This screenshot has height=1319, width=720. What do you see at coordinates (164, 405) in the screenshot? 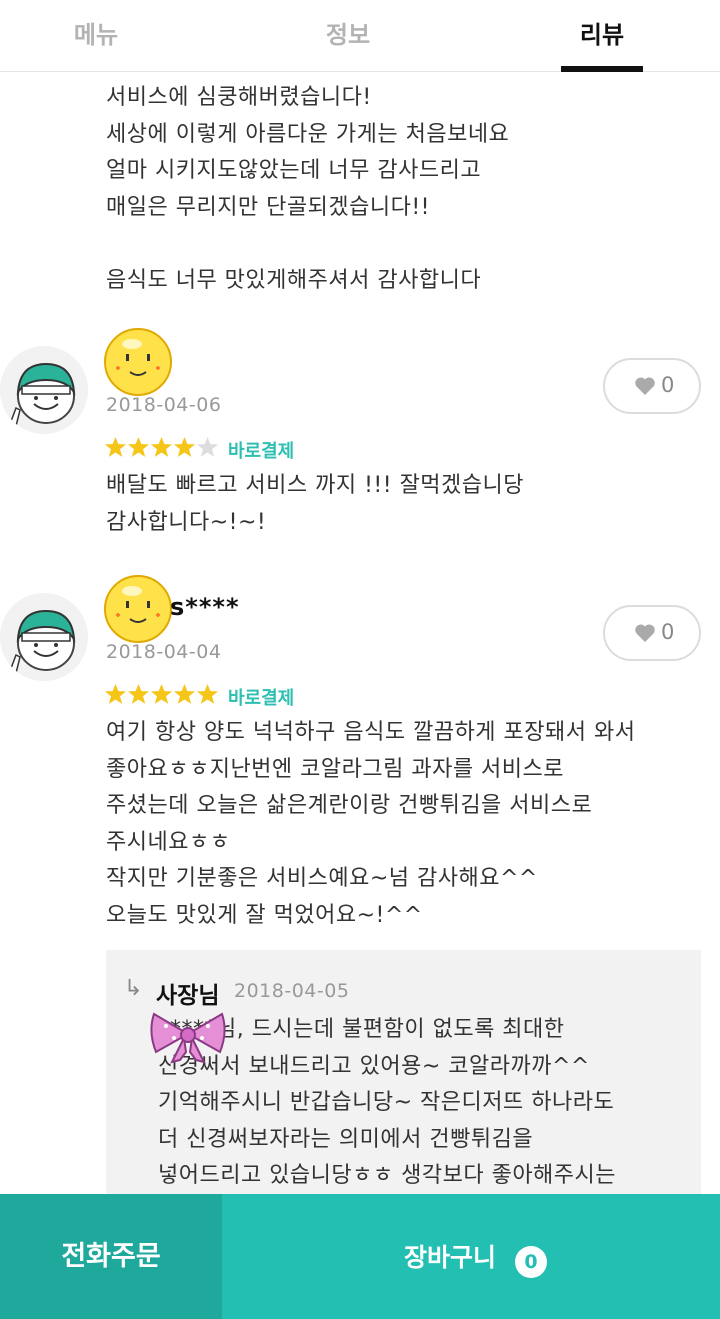
I see `review-date: 2018-04-06` at bounding box center [164, 405].